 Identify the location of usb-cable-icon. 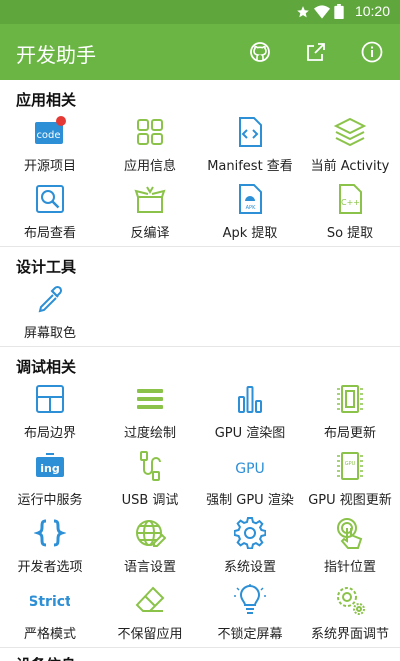
(150, 466).